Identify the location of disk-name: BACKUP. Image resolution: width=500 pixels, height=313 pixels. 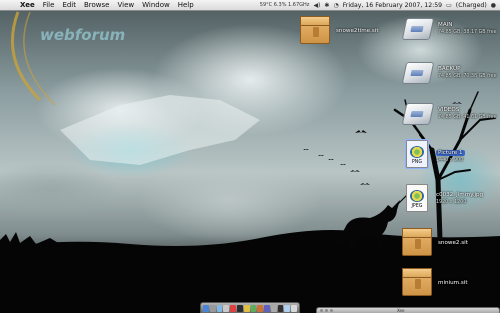
(449, 69).